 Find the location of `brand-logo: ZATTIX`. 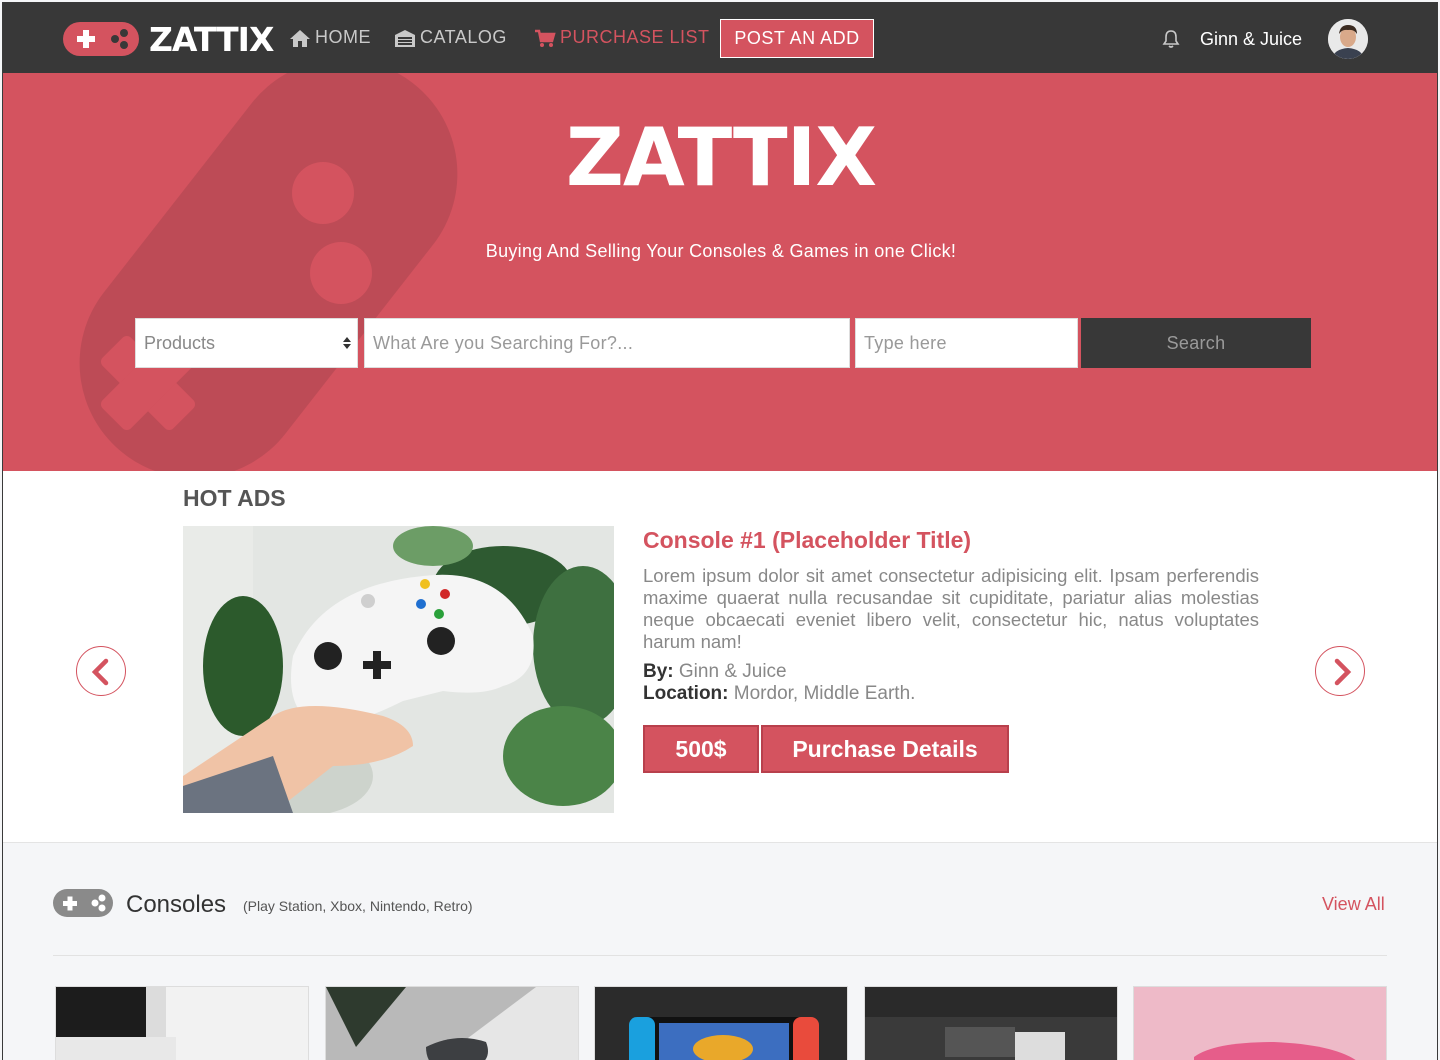

brand-logo: ZATTIX is located at coordinates (168, 39).